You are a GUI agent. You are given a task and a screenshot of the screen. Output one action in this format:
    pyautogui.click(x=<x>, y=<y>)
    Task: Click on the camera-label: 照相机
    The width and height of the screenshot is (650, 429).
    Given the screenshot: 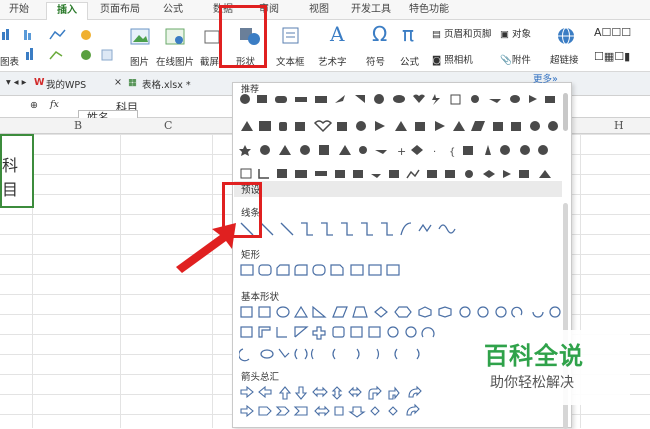 What is the action you would take?
    pyautogui.click(x=458, y=60)
    